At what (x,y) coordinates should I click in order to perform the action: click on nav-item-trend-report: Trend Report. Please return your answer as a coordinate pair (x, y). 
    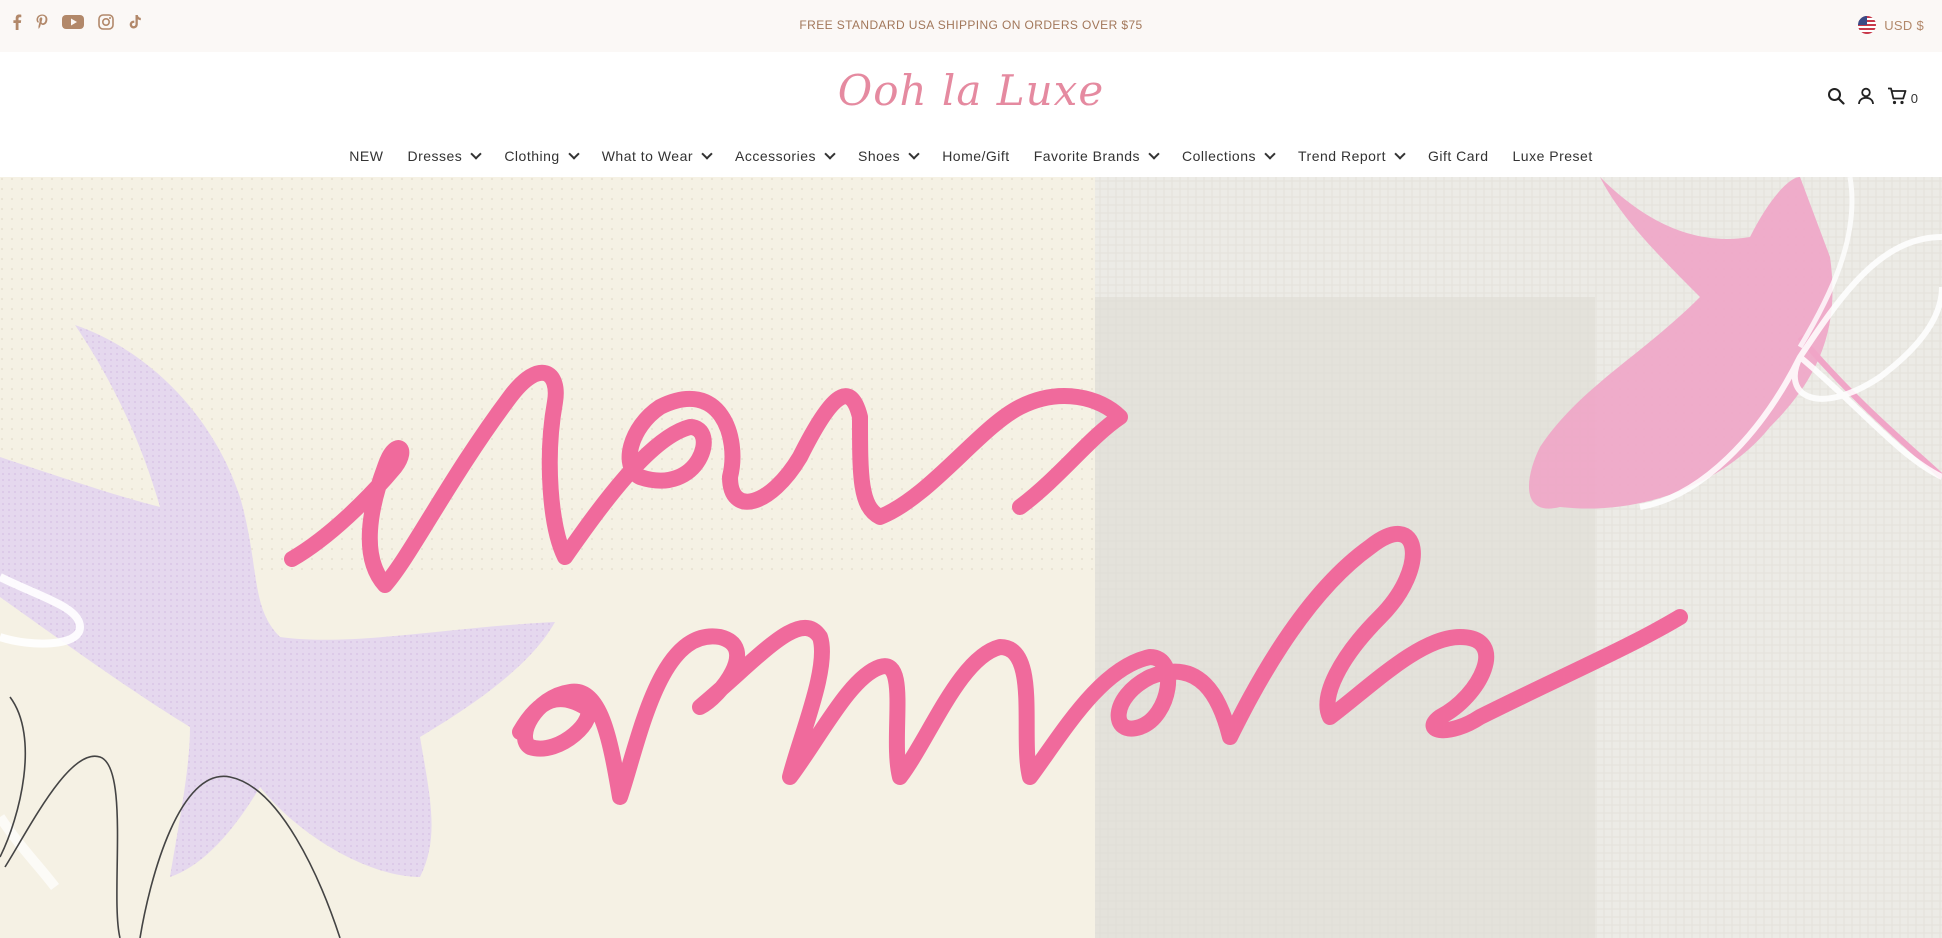
    Looking at the image, I should click on (1351, 156).